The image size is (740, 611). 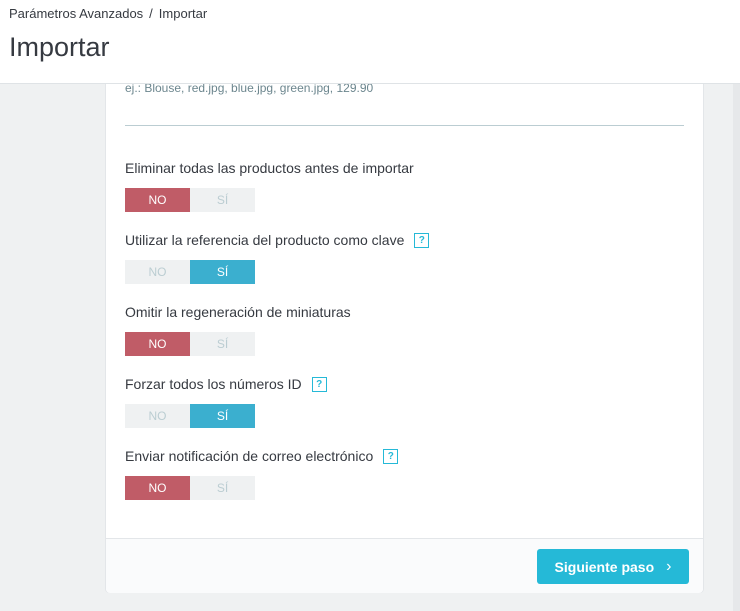 I want to click on delete-products-switch: NO SÍ, so click(x=190, y=200).